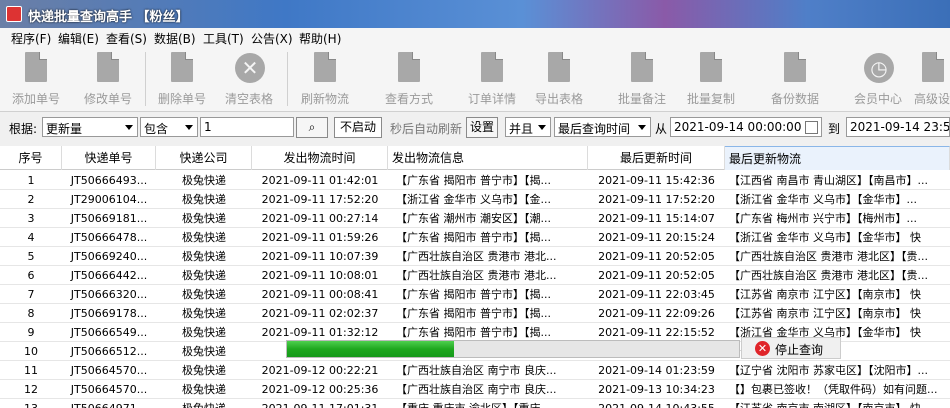 The image size is (950, 408). What do you see at coordinates (325, 79) in the screenshot?
I see `refresh-logistics-button: 刷新物流` at bounding box center [325, 79].